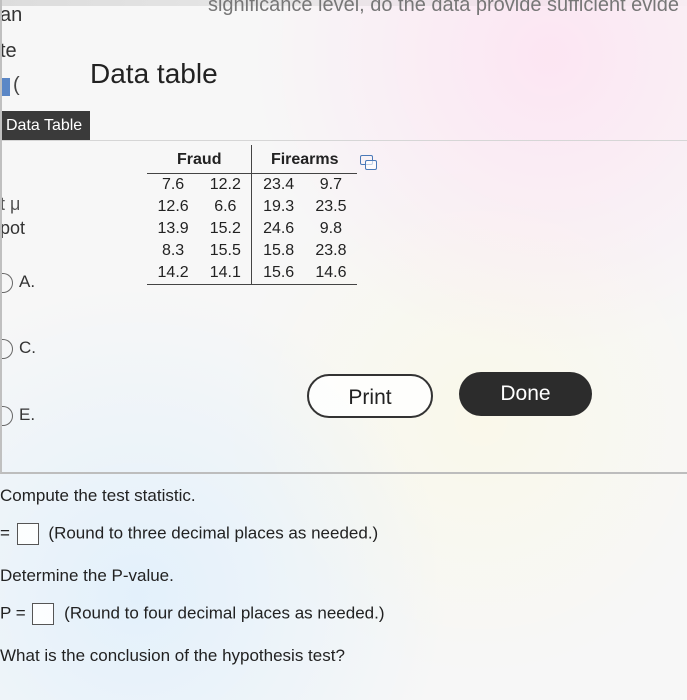 Image resolution: width=687 pixels, height=700 pixels. What do you see at coordinates (331, 184) in the screenshot?
I see `table-cell: 9.7` at bounding box center [331, 184].